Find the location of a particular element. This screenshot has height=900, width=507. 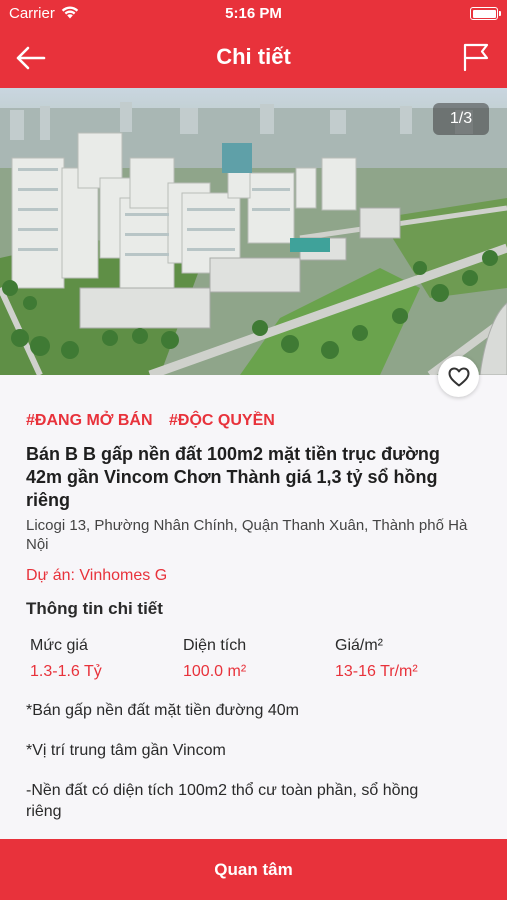

battery-icon is located at coordinates (485, 13).